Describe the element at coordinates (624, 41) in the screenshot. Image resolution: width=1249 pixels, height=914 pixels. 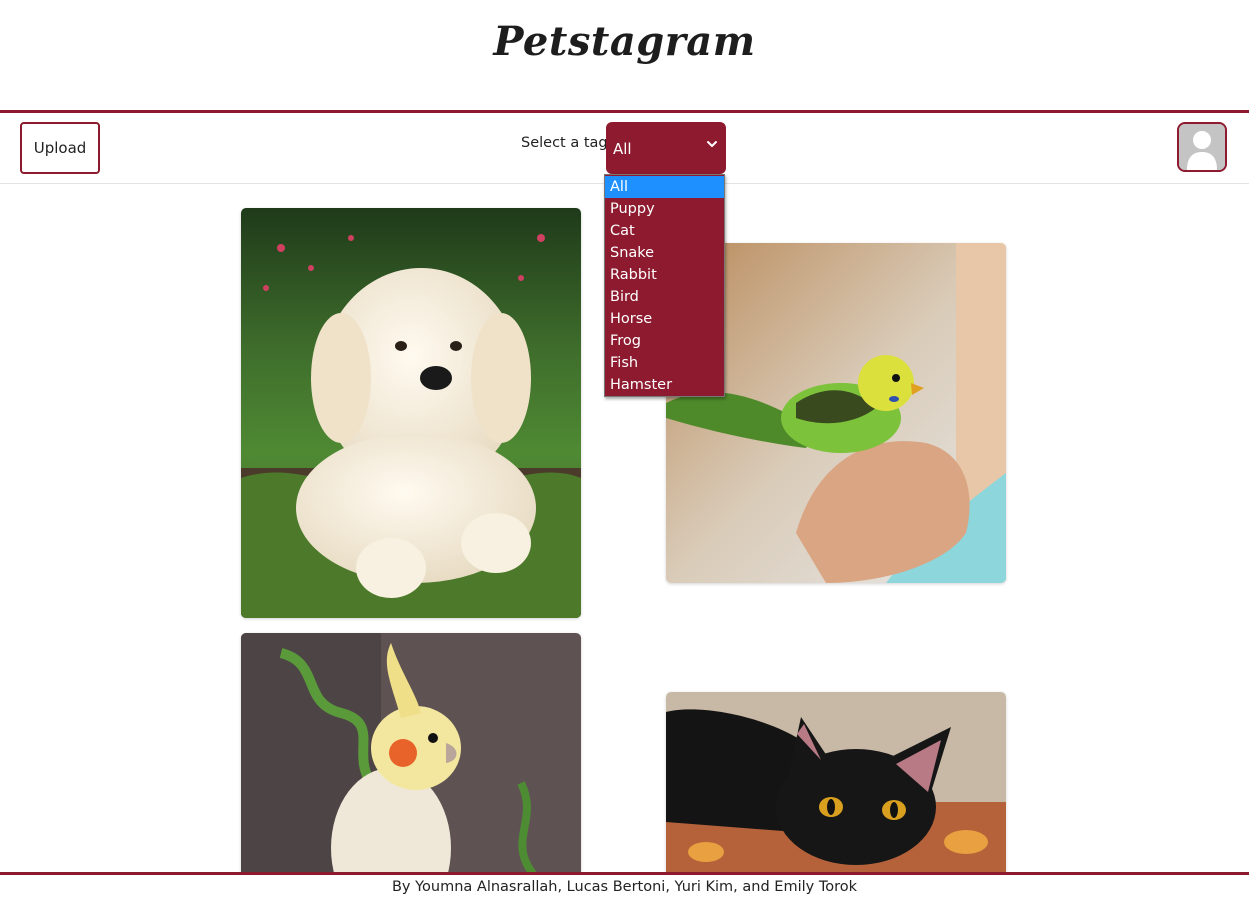
I see `site-title: Petstagram` at that location.